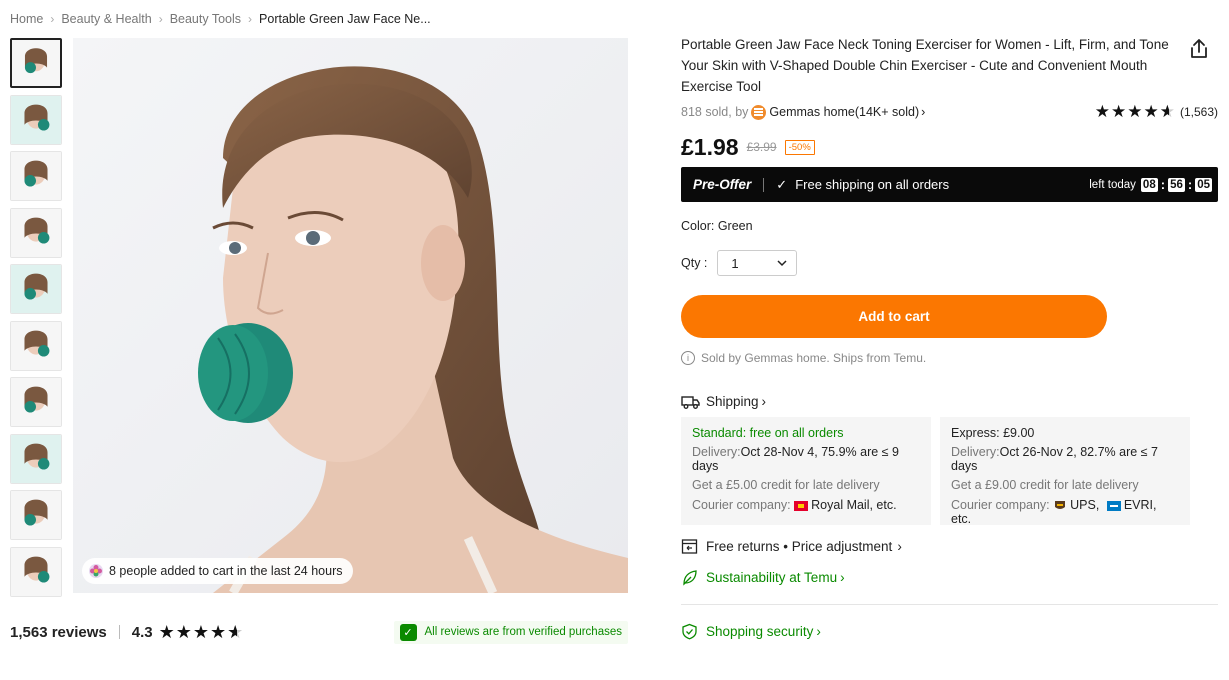 The height and width of the screenshot is (680, 1229). Describe the element at coordinates (688, 358) in the screenshot. I see `info-icon: i` at that location.